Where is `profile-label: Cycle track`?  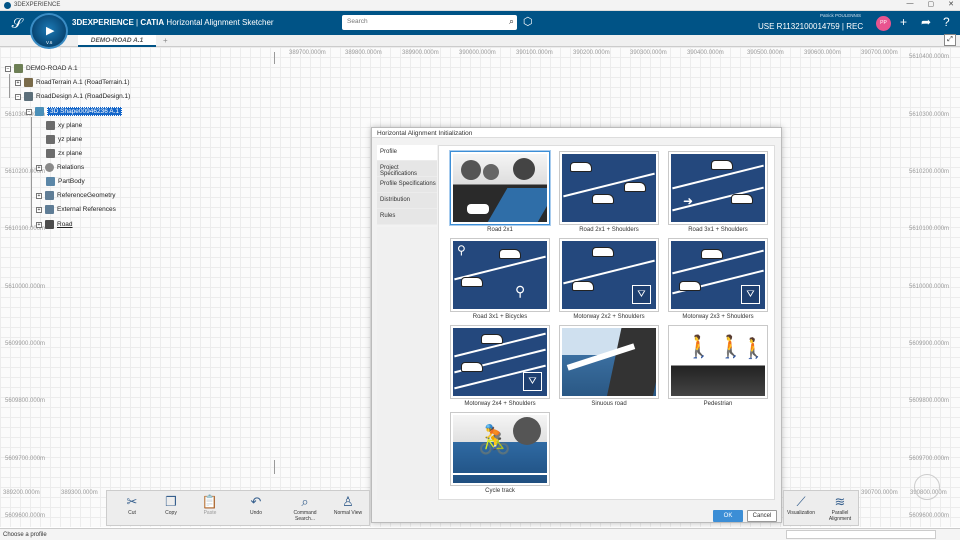 profile-label: Cycle track is located at coordinates (500, 491).